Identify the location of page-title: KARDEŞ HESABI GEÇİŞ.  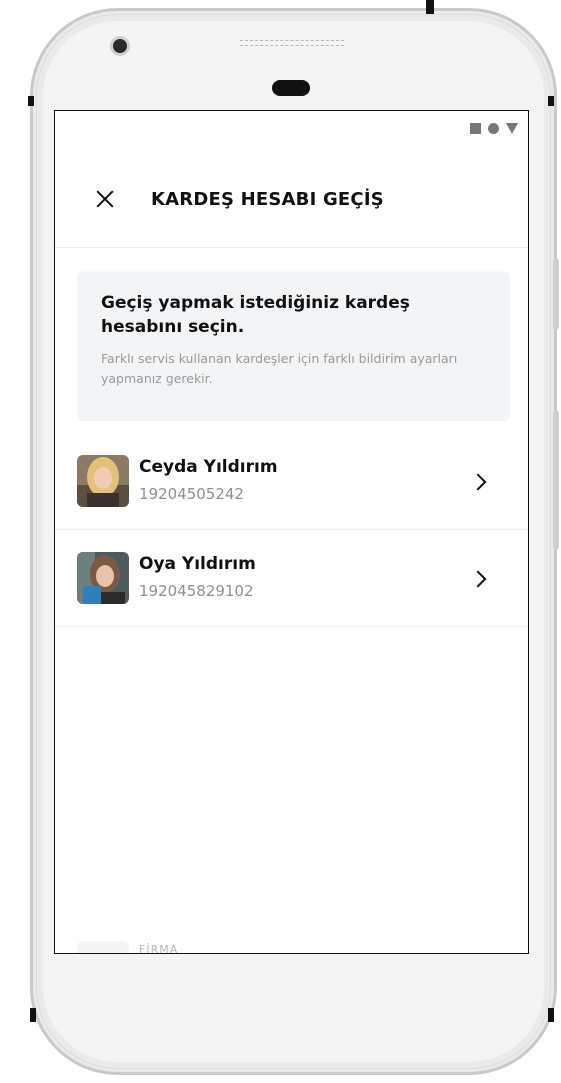
(267, 199).